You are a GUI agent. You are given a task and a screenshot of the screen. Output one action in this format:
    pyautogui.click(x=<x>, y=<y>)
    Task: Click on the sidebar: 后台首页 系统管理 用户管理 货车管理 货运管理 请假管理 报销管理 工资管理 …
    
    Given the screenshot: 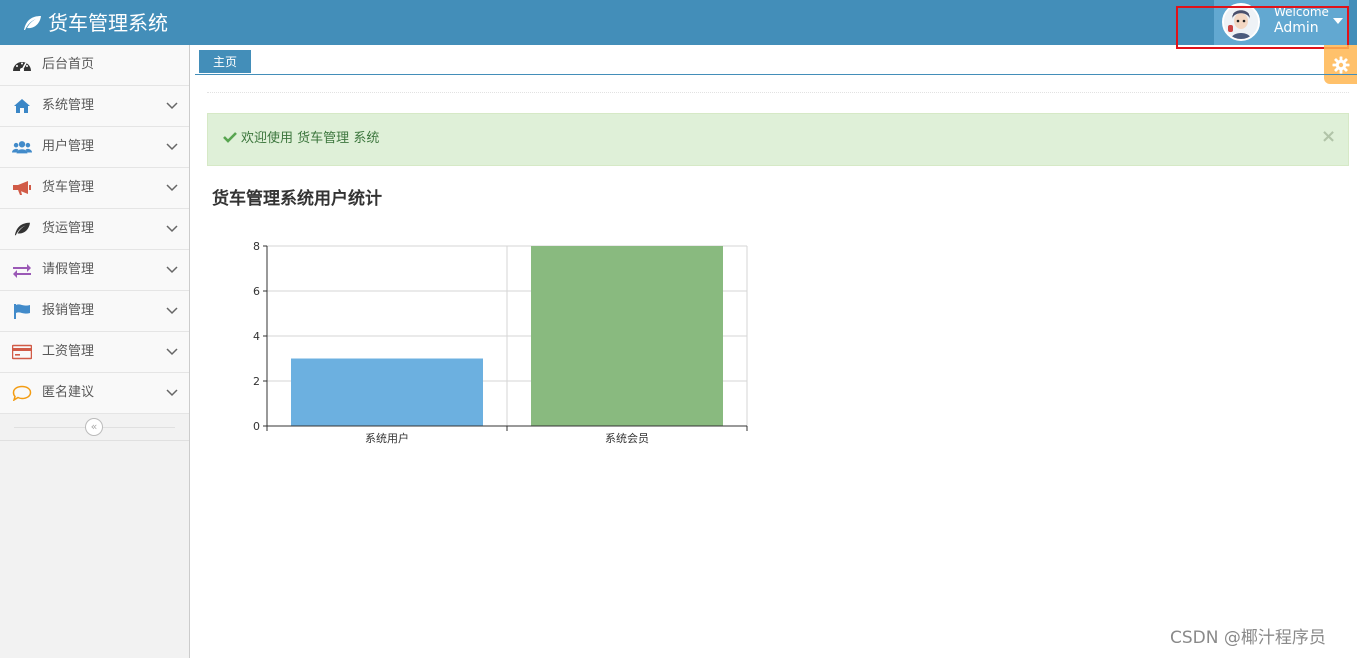 What is the action you would take?
    pyautogui.click(x=95, y=351)
    